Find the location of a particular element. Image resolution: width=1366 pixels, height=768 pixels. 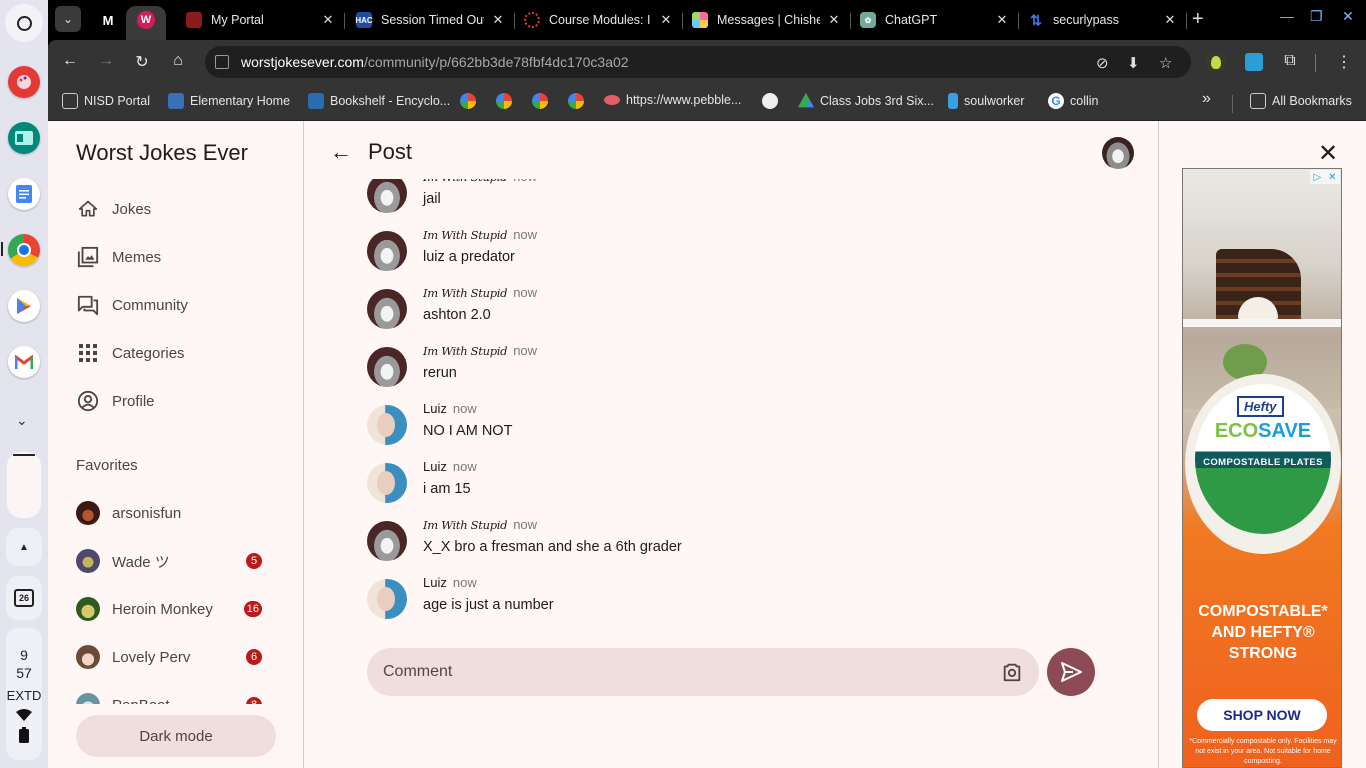

comment-item: Luiz now NO I AM NOT is located at coordinates (717, 426).